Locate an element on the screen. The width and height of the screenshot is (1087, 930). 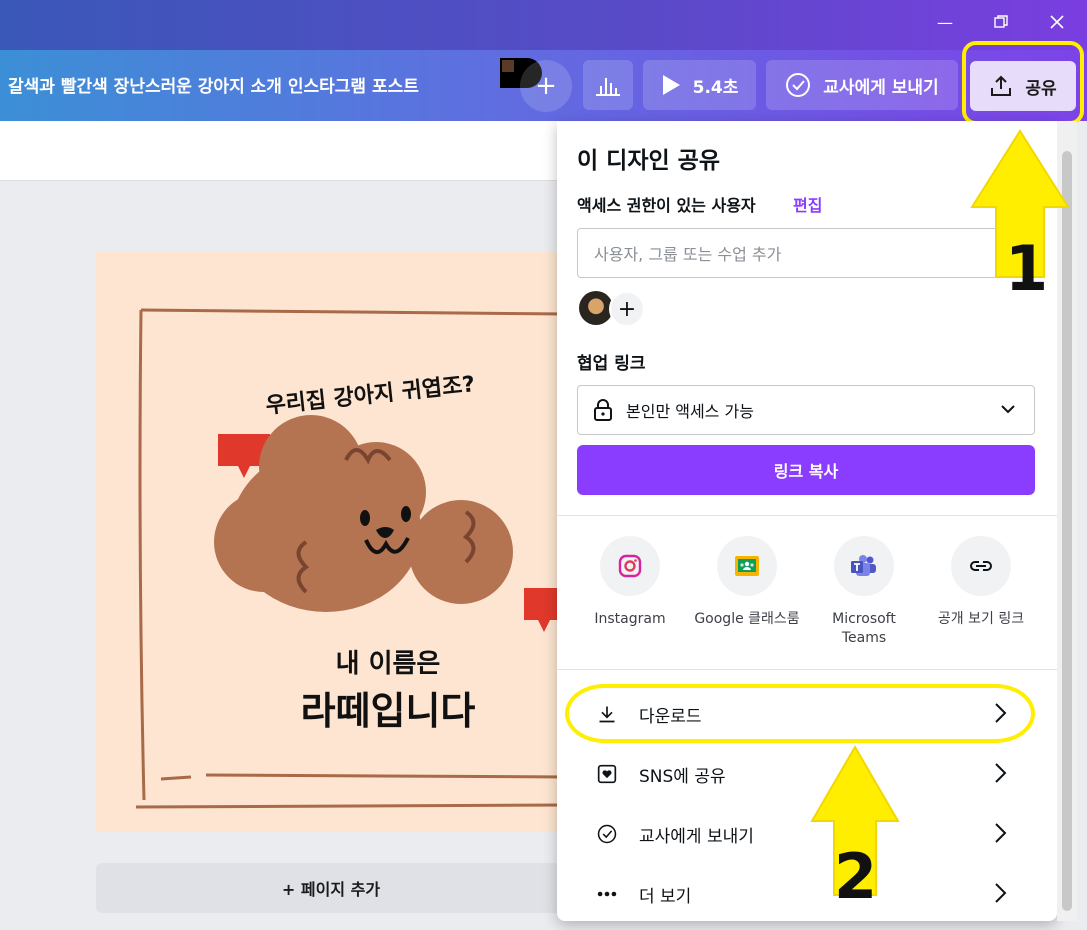
lock-icon is located at coordinates (603, 410).